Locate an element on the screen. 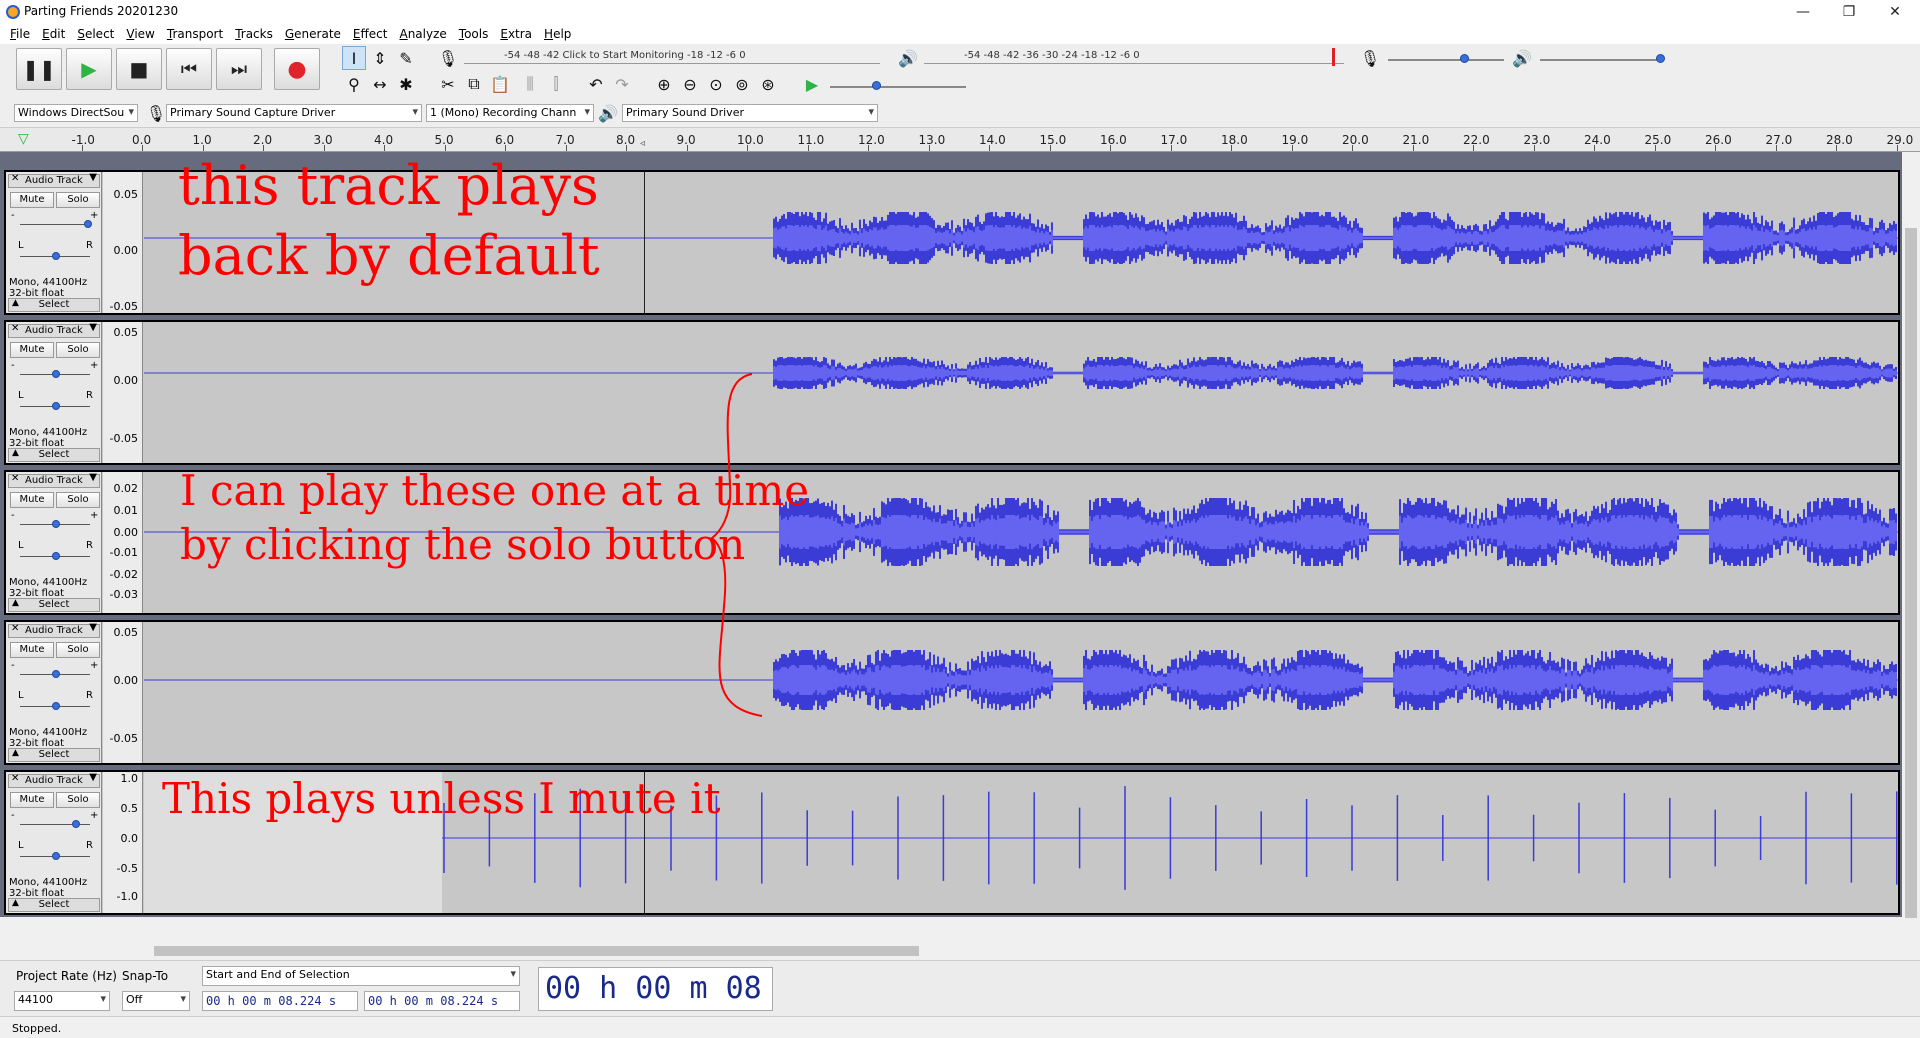 The height and width of the screenshot is (1038, 1920). timeline-play-head-icon: ▽ is located at coordinates (23, 139).